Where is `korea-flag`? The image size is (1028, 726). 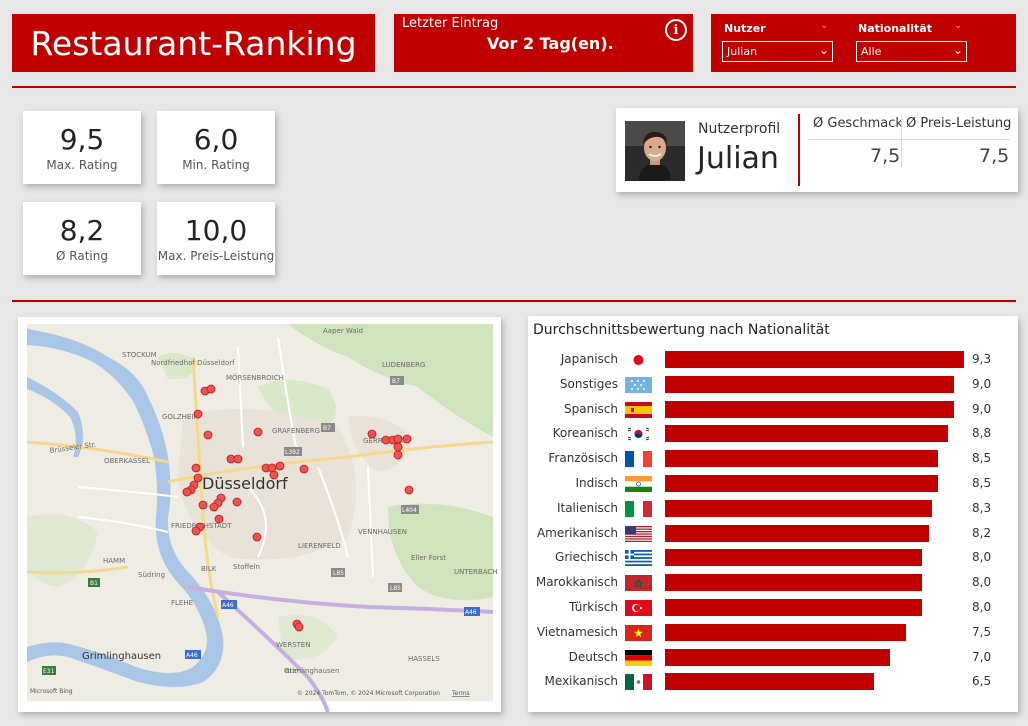 korea-flag is located at coordinates (638, 434).